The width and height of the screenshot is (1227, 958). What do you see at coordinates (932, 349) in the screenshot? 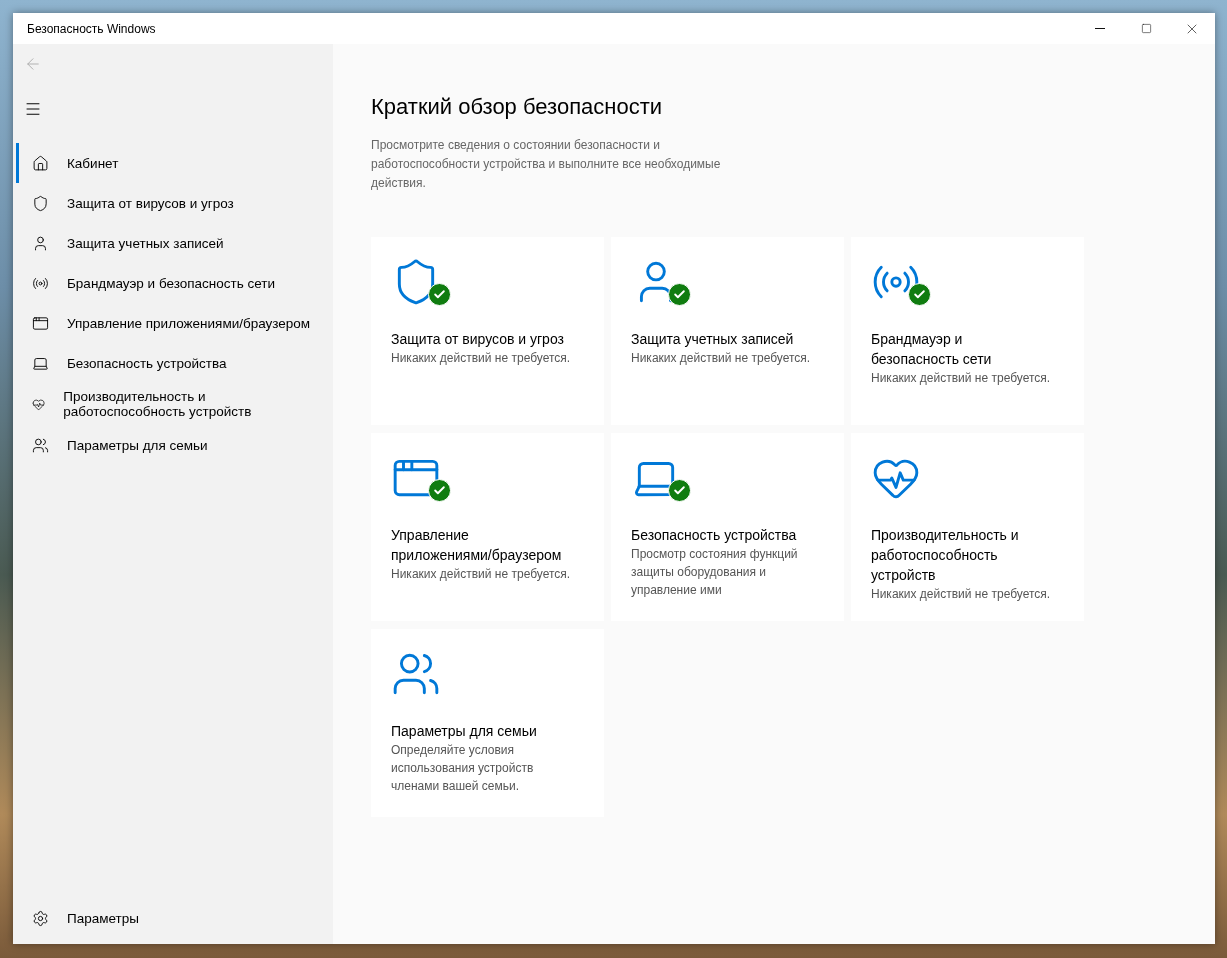
I see `tile-title: Брандмауэр и безопасность сети` at bounding box center [932, 349].